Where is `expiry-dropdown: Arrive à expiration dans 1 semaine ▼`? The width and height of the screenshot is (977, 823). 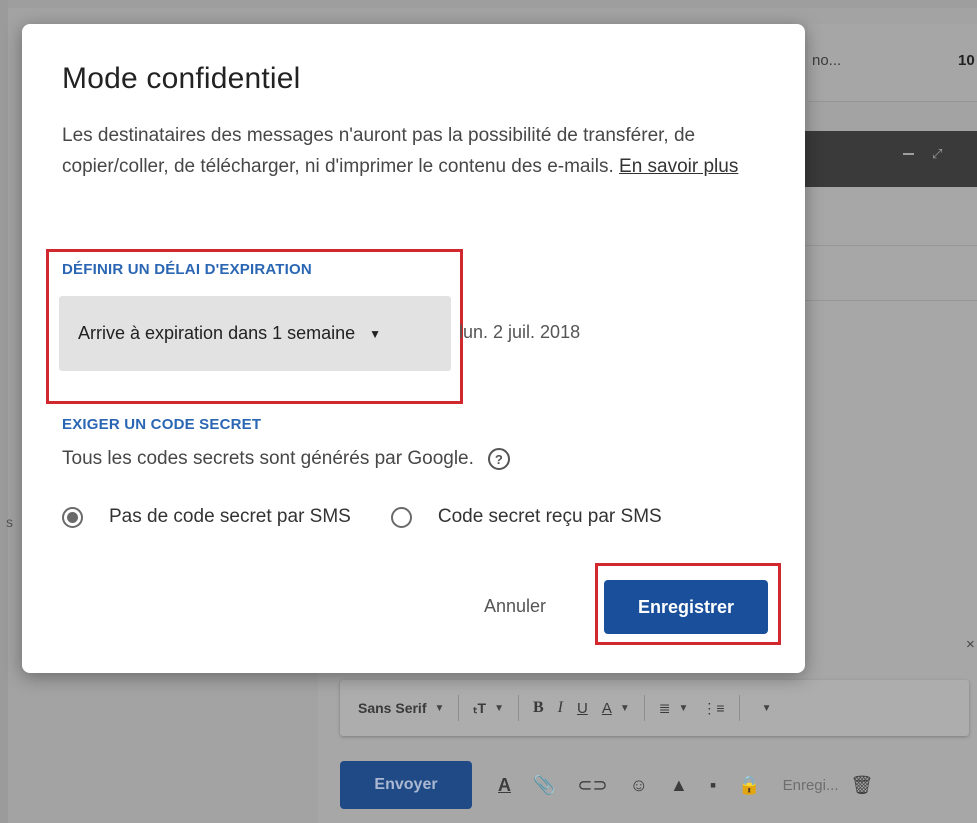 expiry-dropdown: Arrive à expiration dans 1 semaine ▼ is located at coordinates (255, 333).